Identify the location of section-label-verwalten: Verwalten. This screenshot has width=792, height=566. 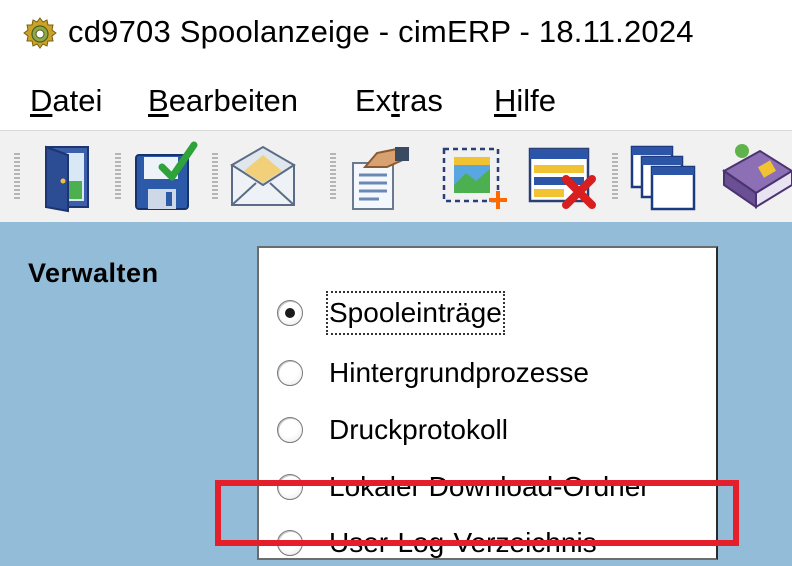
(93, 273).